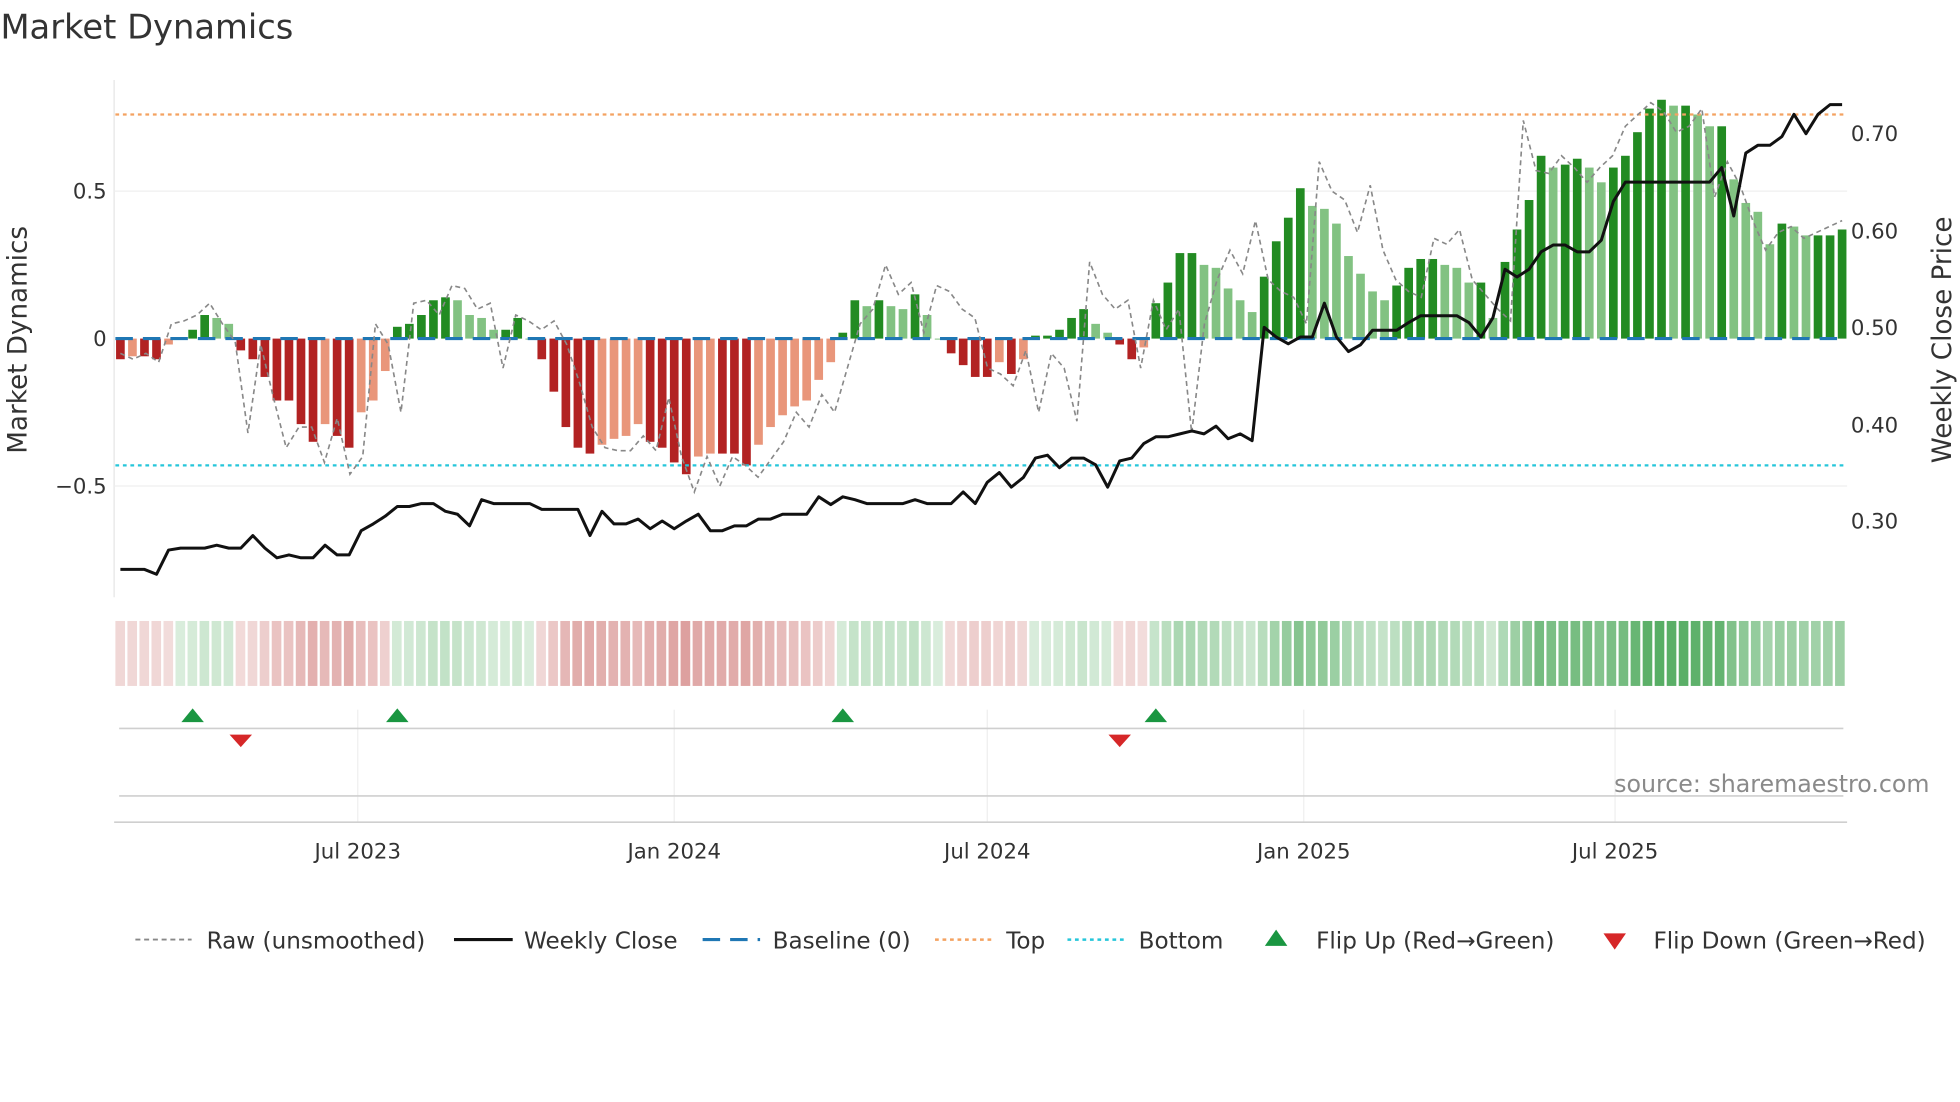  Describe the element at coordinates (81, 487) in the screenshot. I see `left-tick: −0.5` at that location.